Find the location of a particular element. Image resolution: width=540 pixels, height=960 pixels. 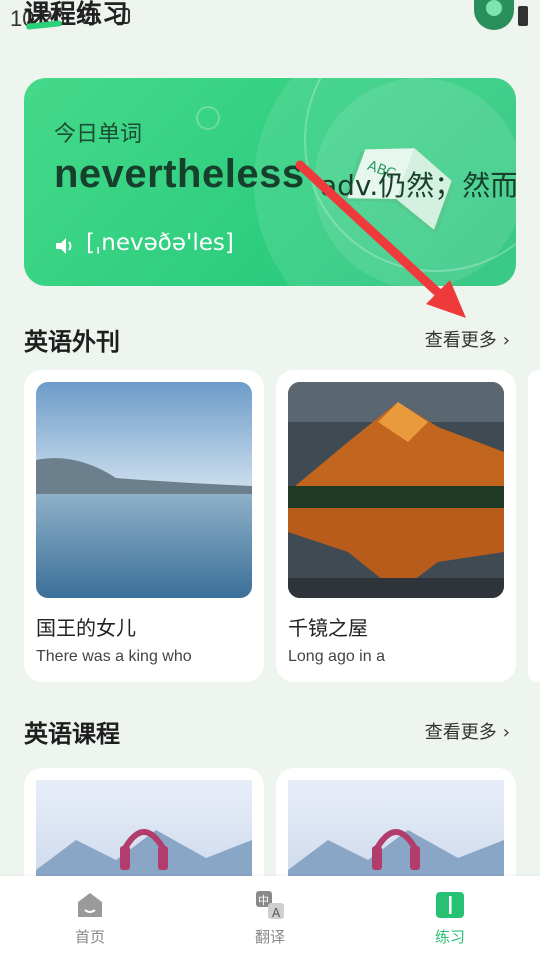

course-more-link: 查看更多 › is located at coordinates (467, 731).